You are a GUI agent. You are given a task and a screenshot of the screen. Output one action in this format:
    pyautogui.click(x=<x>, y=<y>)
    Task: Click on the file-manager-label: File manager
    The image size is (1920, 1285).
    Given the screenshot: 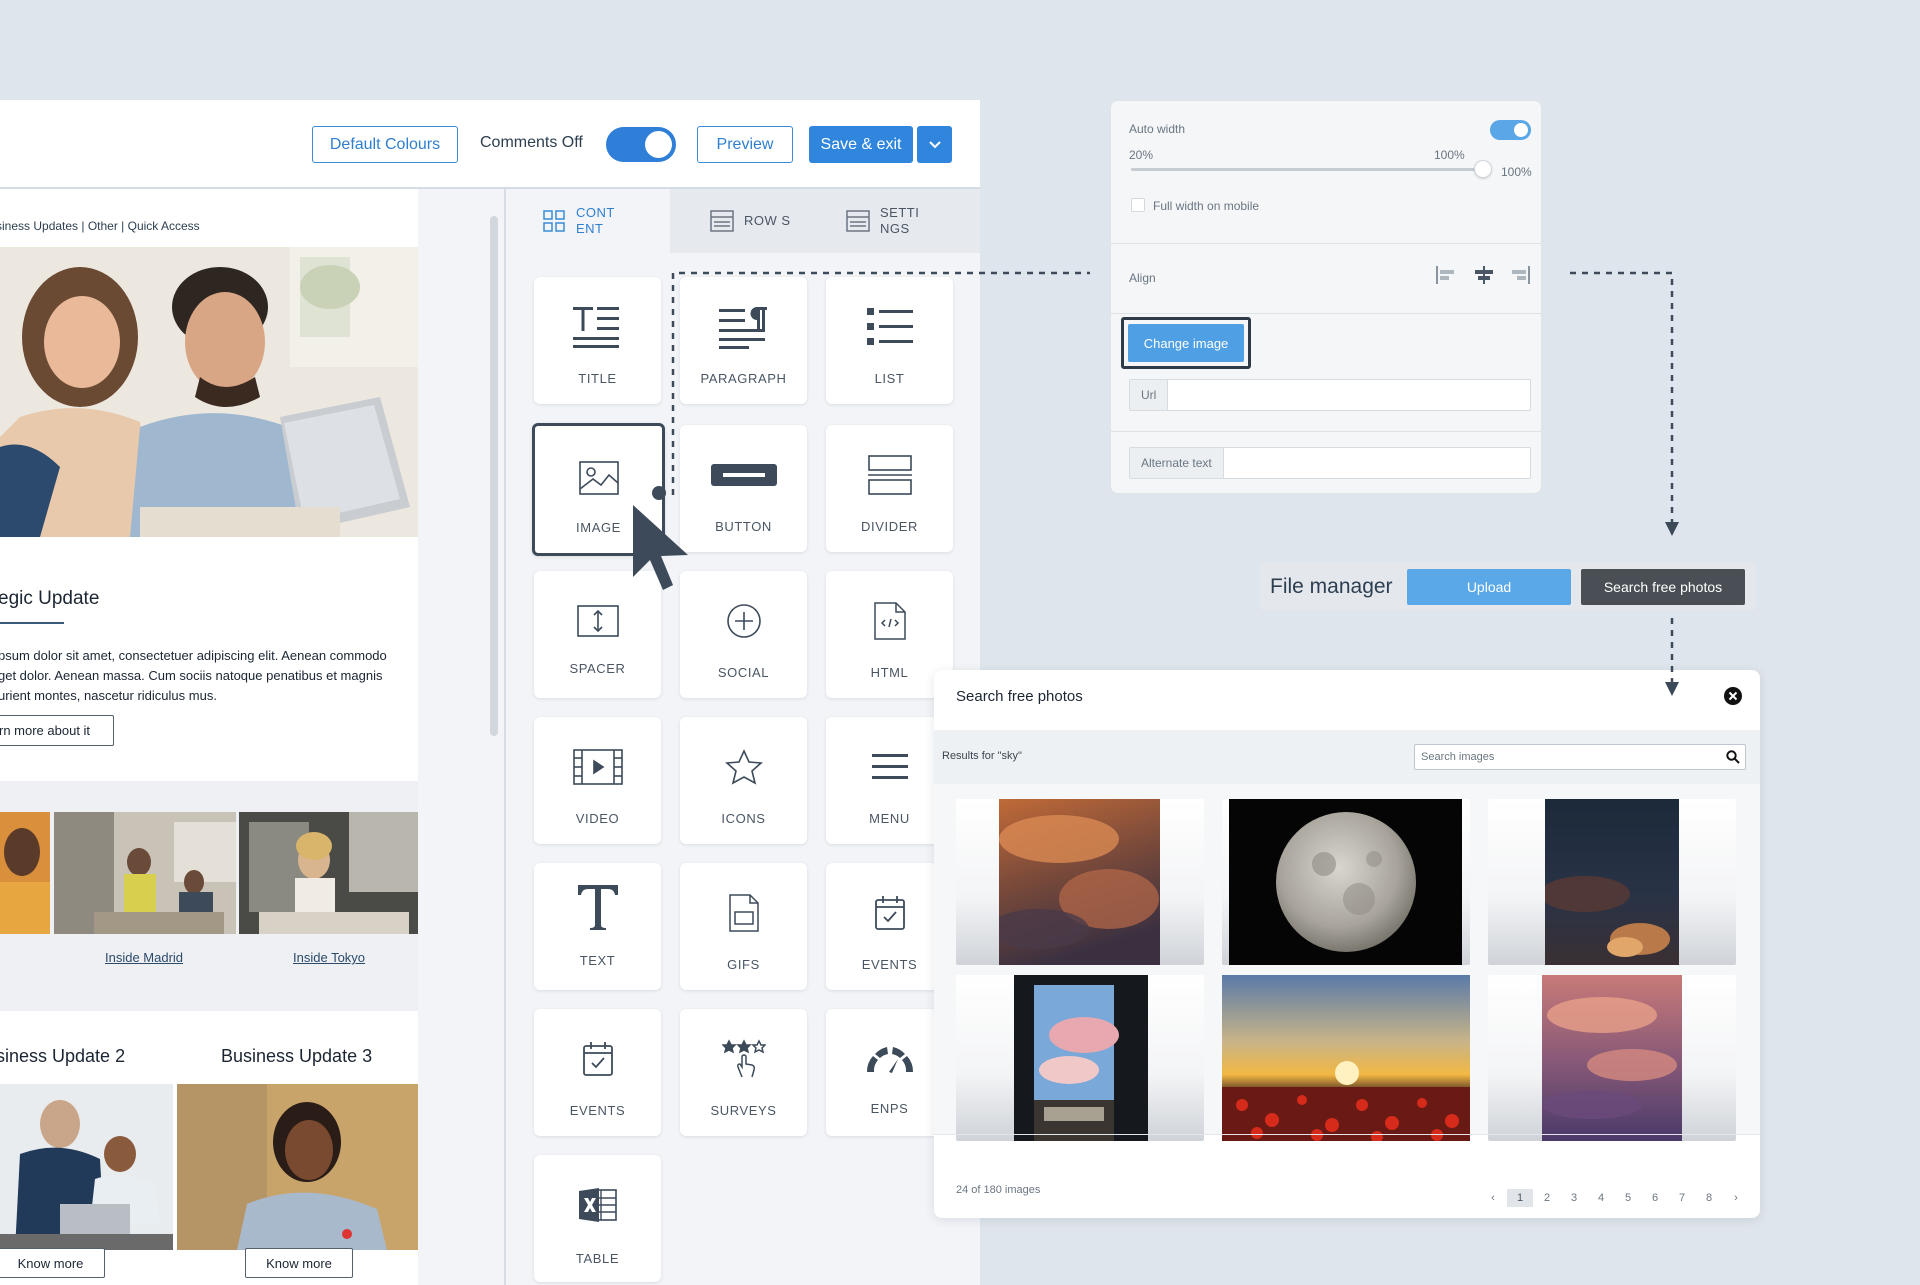 What is the action you would take?
    pyautogui.click(x=1331, y=586)
    